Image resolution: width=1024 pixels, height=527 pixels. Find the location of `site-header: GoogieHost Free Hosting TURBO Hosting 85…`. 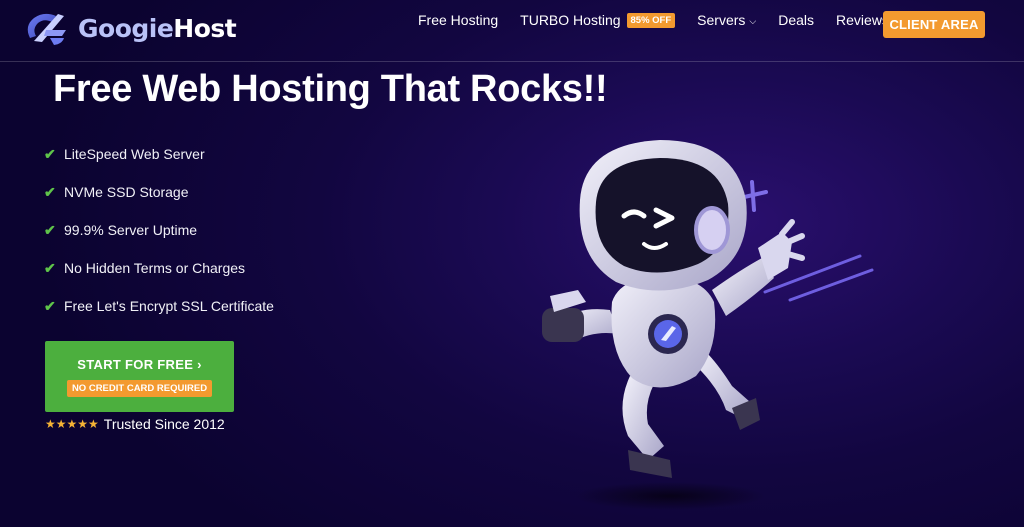

site-header: GoogieHost Free Hosting TURBO Hosting 85… is located at coordinates (512, 31).